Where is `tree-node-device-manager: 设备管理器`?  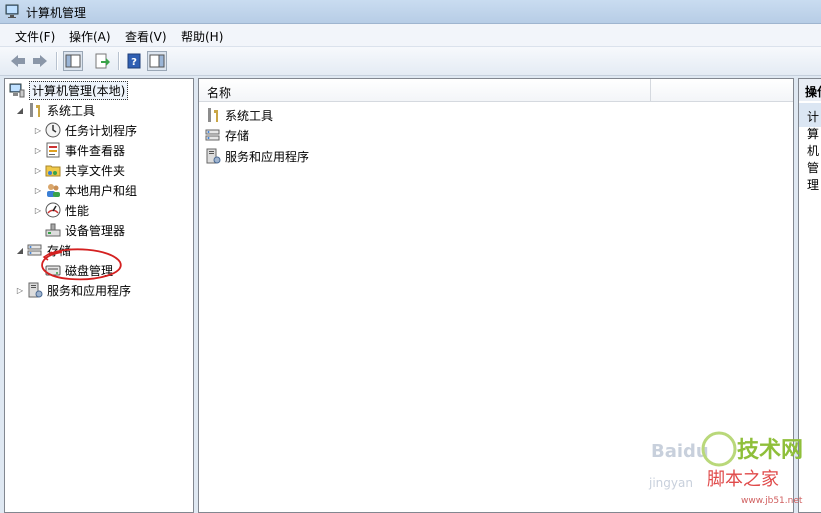 tree-node-device-manager: 设备管理器 is located at coordinates (84, 230).